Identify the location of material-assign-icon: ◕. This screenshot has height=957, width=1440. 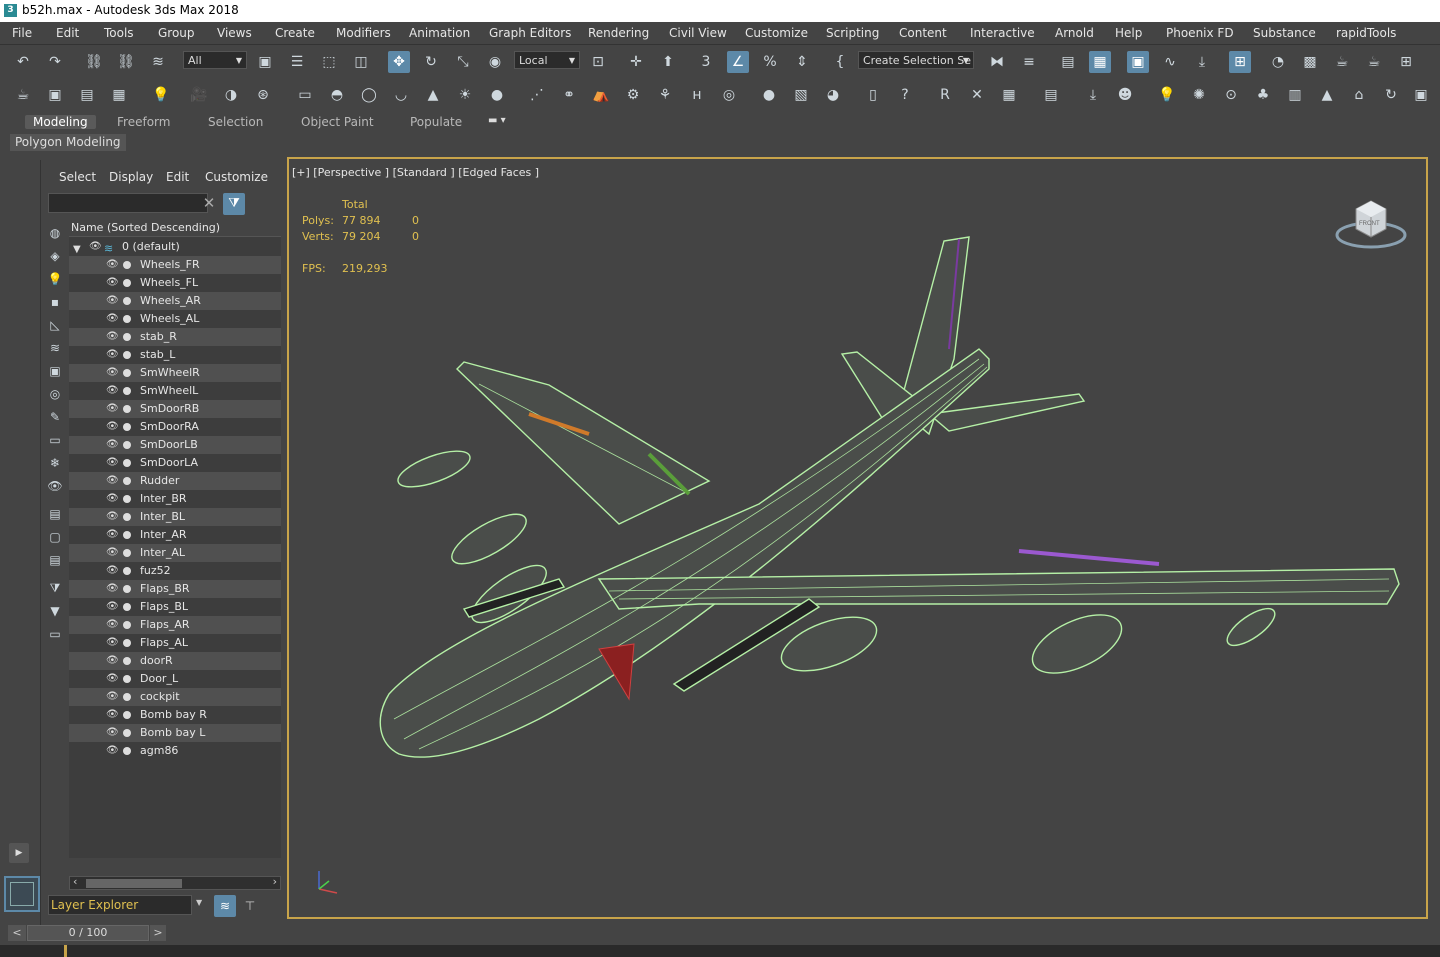
(833, 95).